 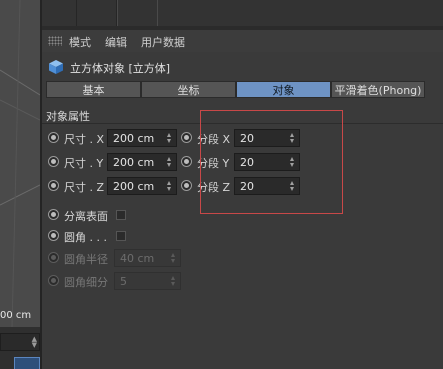 What do you see at coordinates (123, 281) in the screenshot?
I see `fillet-subdivision-value: 5` at bounding box center [123, 281].